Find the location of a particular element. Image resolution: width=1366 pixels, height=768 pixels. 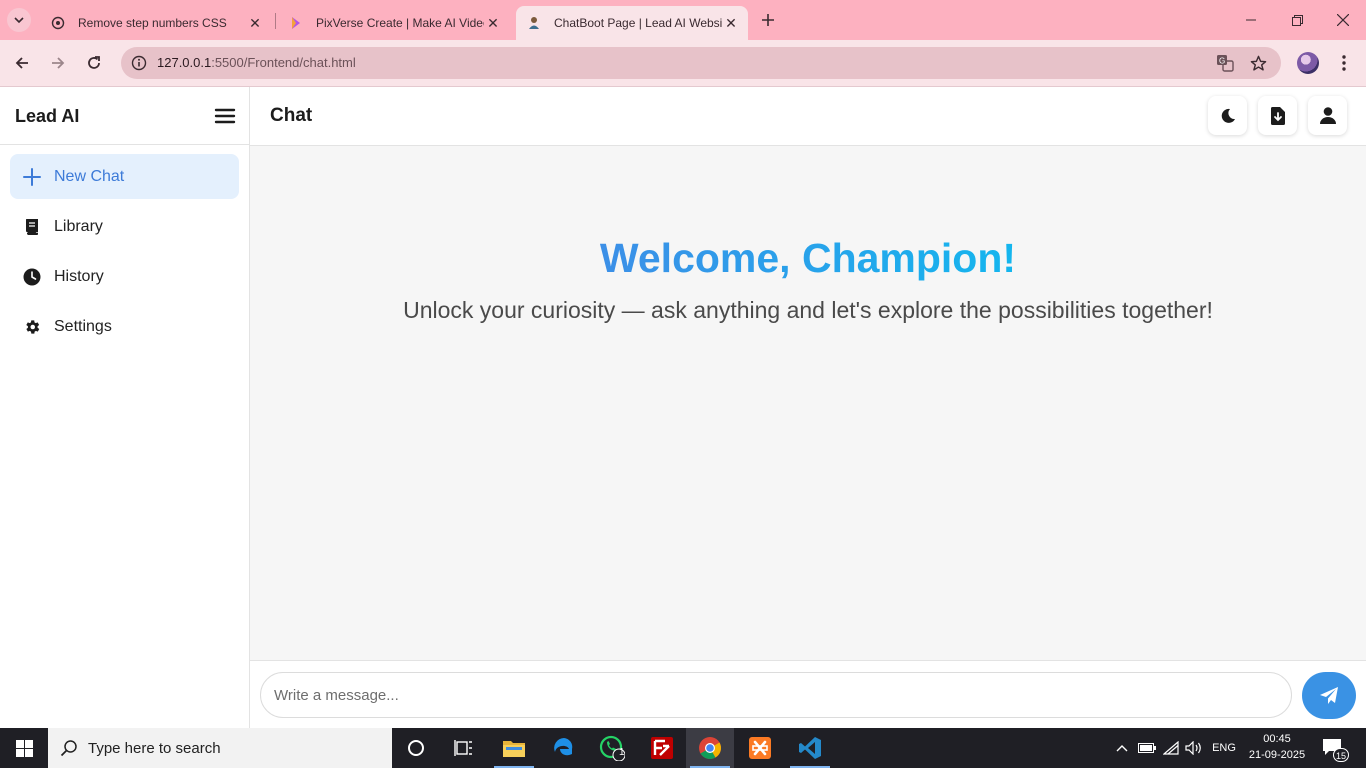

system-clock: 00:45 21-09-2025 is located at coordinates (1277, 747).